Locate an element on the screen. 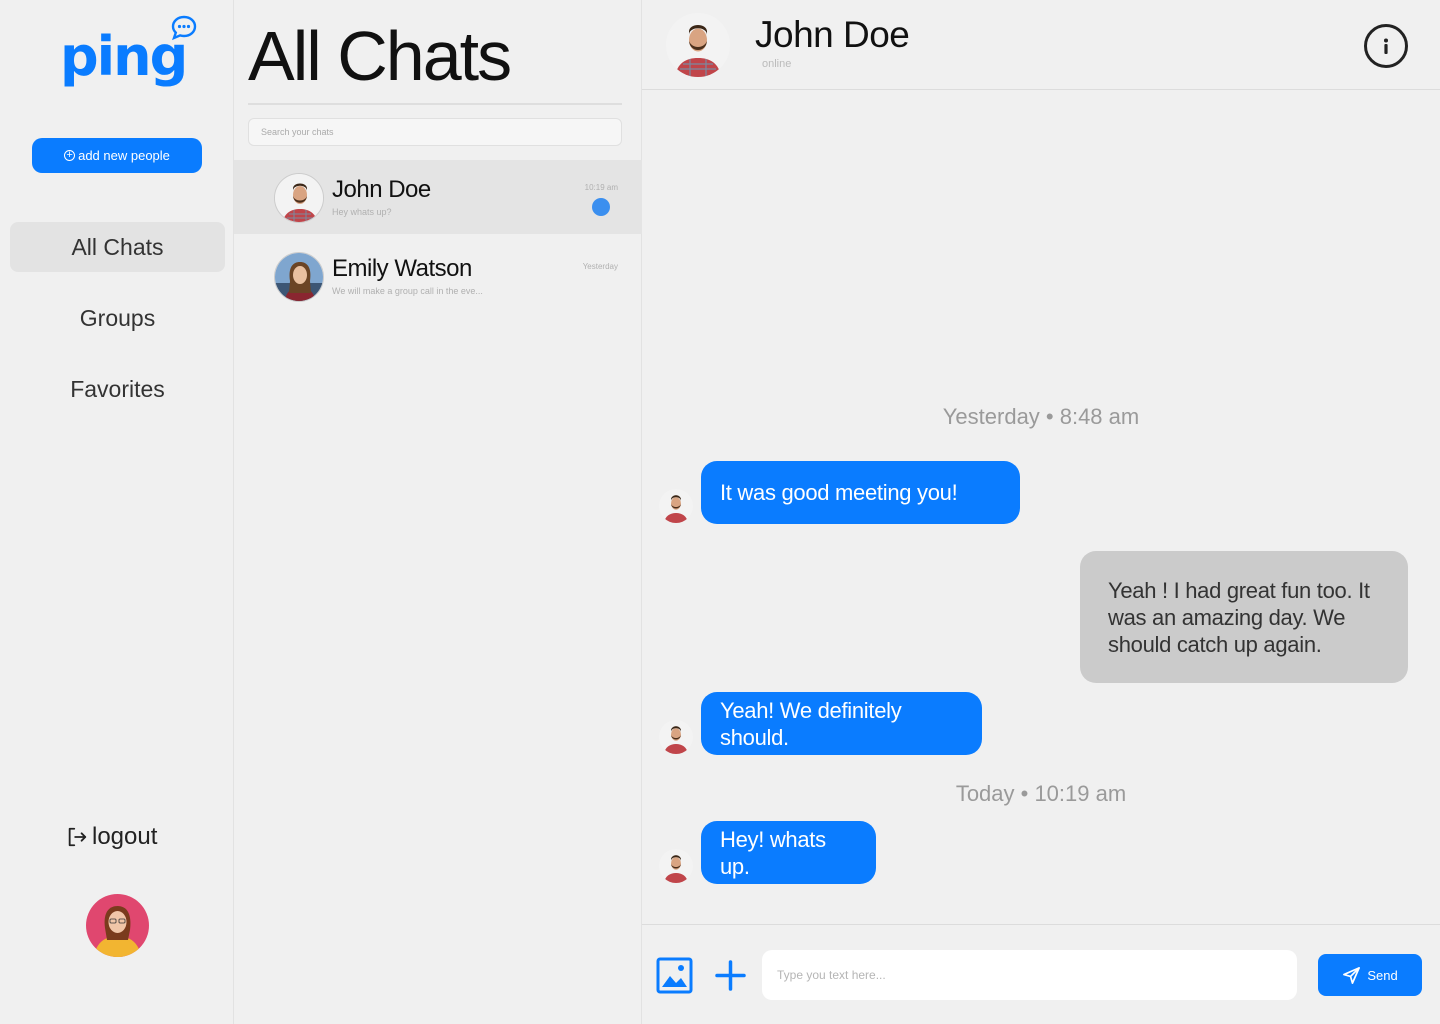 The width and height of the screenshot is (1440, 1024). send-label: Send is located at coordinates (1382, 975).